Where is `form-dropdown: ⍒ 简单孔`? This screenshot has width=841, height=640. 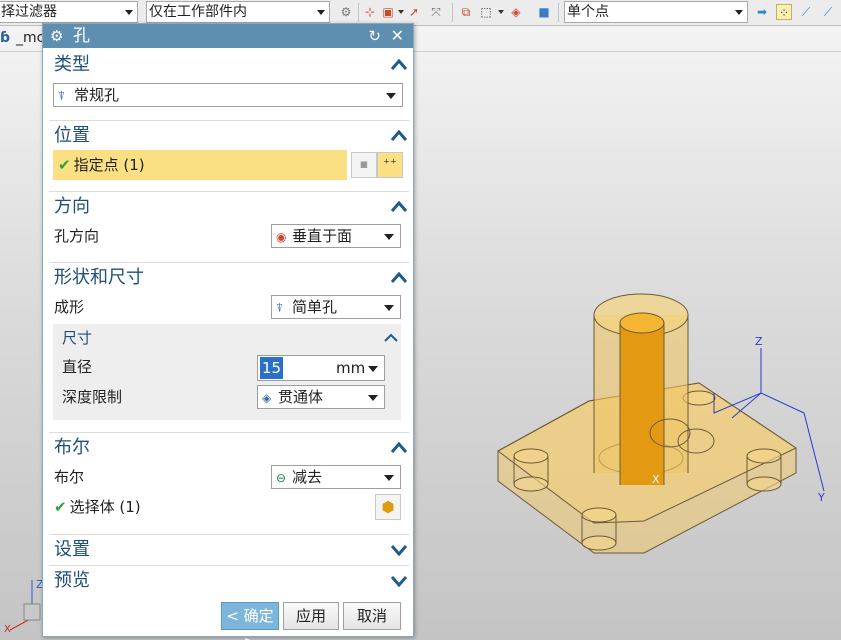
form-dropdown: ⍒ 简单孔 is located at coordinates (336, 307).